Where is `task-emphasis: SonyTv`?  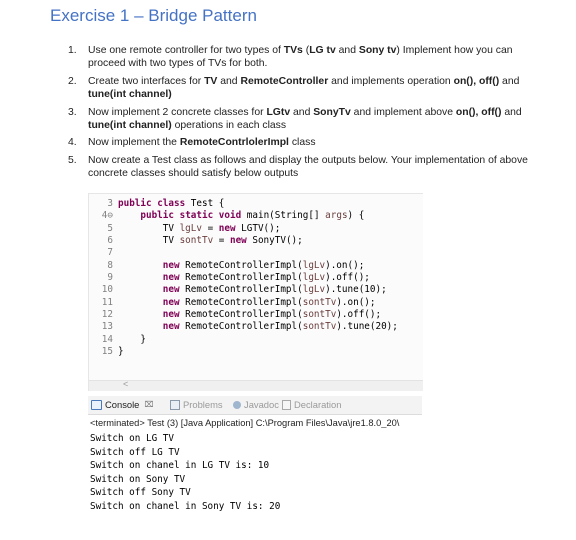 task-emphasis: SonyTv is located at coordinates (332, 112).